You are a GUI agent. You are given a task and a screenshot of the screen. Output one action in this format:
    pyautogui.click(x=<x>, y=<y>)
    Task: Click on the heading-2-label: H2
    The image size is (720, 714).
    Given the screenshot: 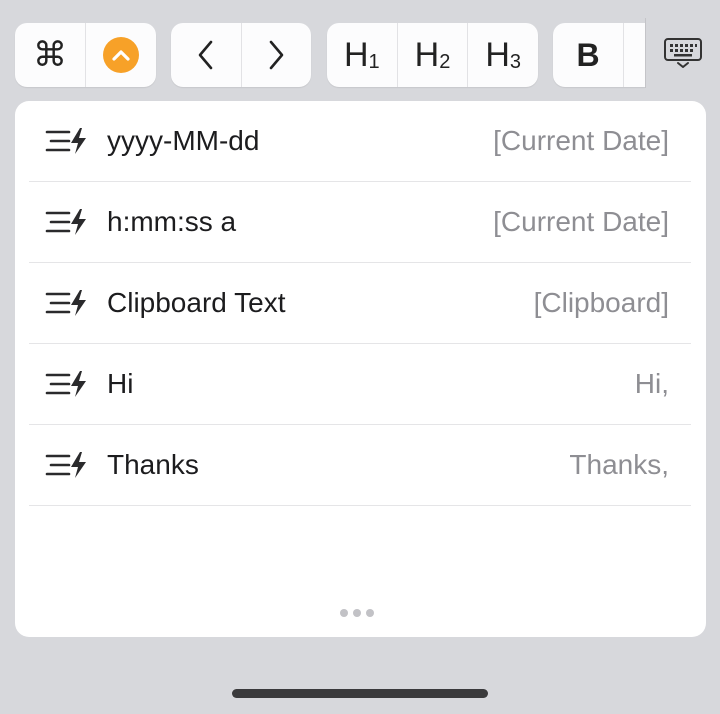 What is the action you would take?
    pyautogui.click(x=432, y=54)
    